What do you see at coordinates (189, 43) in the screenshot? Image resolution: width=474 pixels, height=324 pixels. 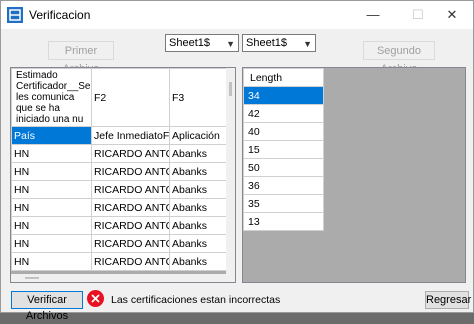 I see `sheet-select-left-value: Sheet1$` at bounding box center [189, 43].